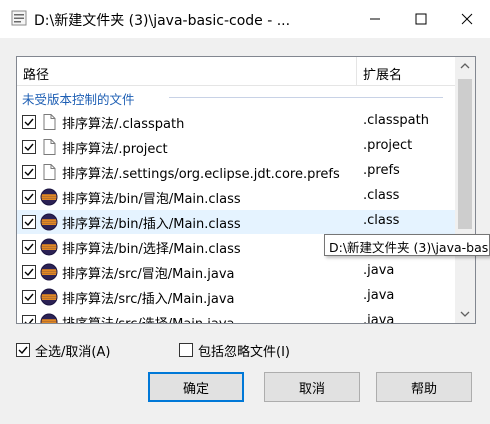 The height and width of the screenshot is (424, 490). I want to click on column-header-ext: 扩展名, so click(382, 73).